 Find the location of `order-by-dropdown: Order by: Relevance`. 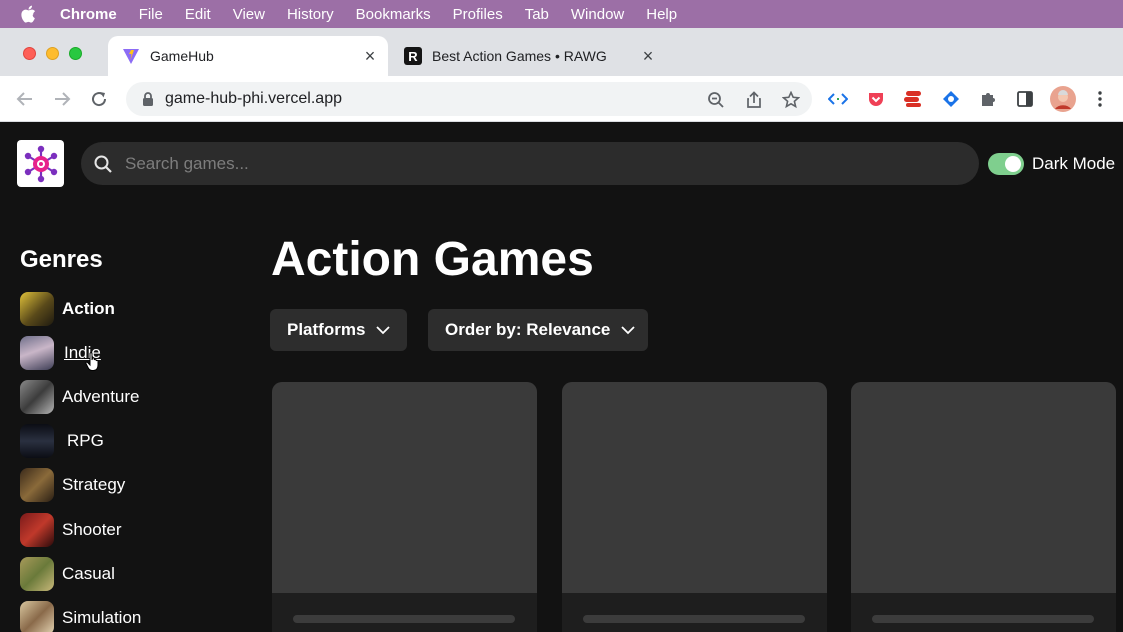

order-by-dropdown: Order by: Relevance is located at coordinates (538, 330).